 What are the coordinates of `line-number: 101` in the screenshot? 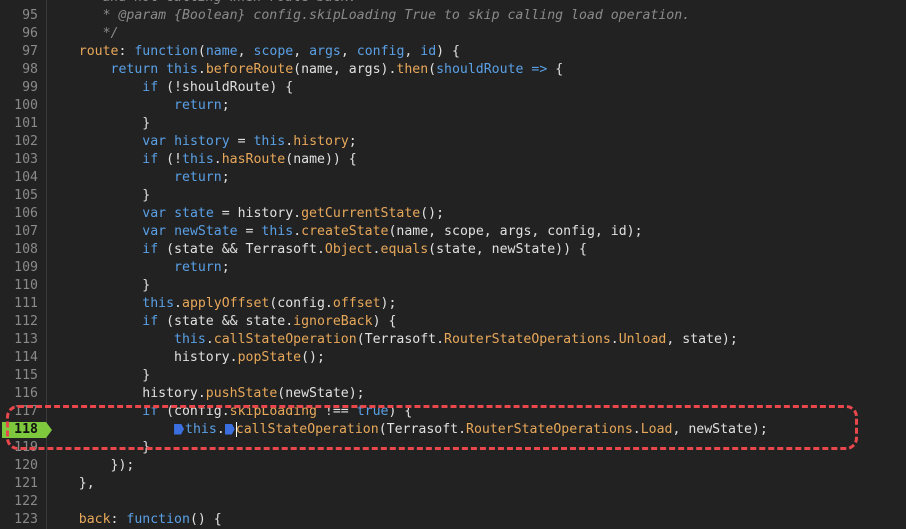 It's located at (19, 124).